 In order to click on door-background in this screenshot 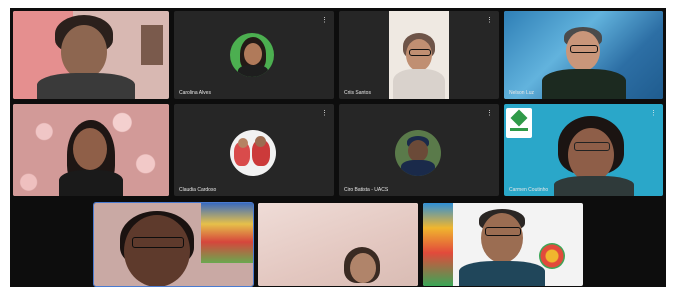, I will do `click(152, 45)`.